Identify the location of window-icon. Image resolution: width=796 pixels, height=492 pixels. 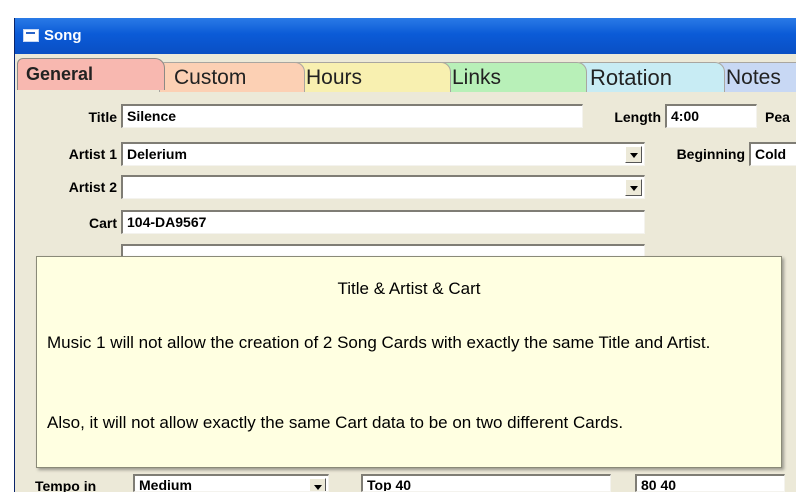
(31, 35).